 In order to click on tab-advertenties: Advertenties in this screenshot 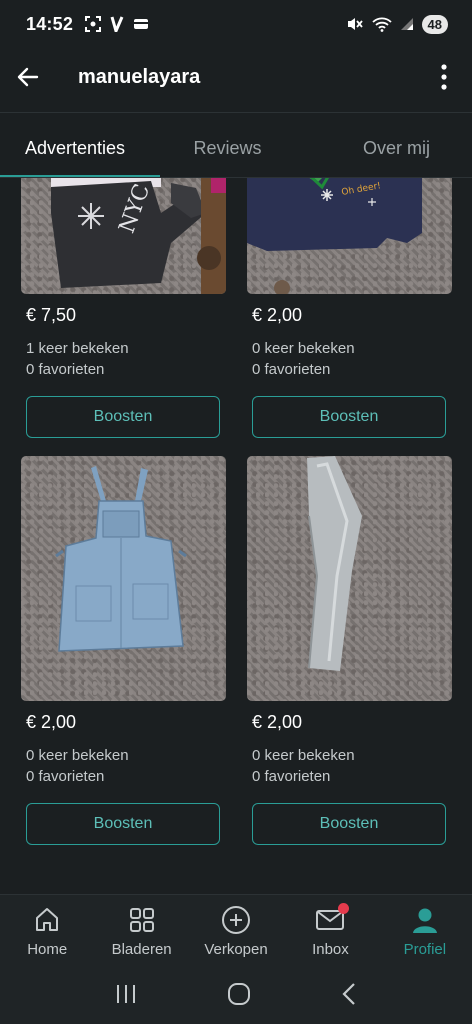, I will do `click(80, 148)`.